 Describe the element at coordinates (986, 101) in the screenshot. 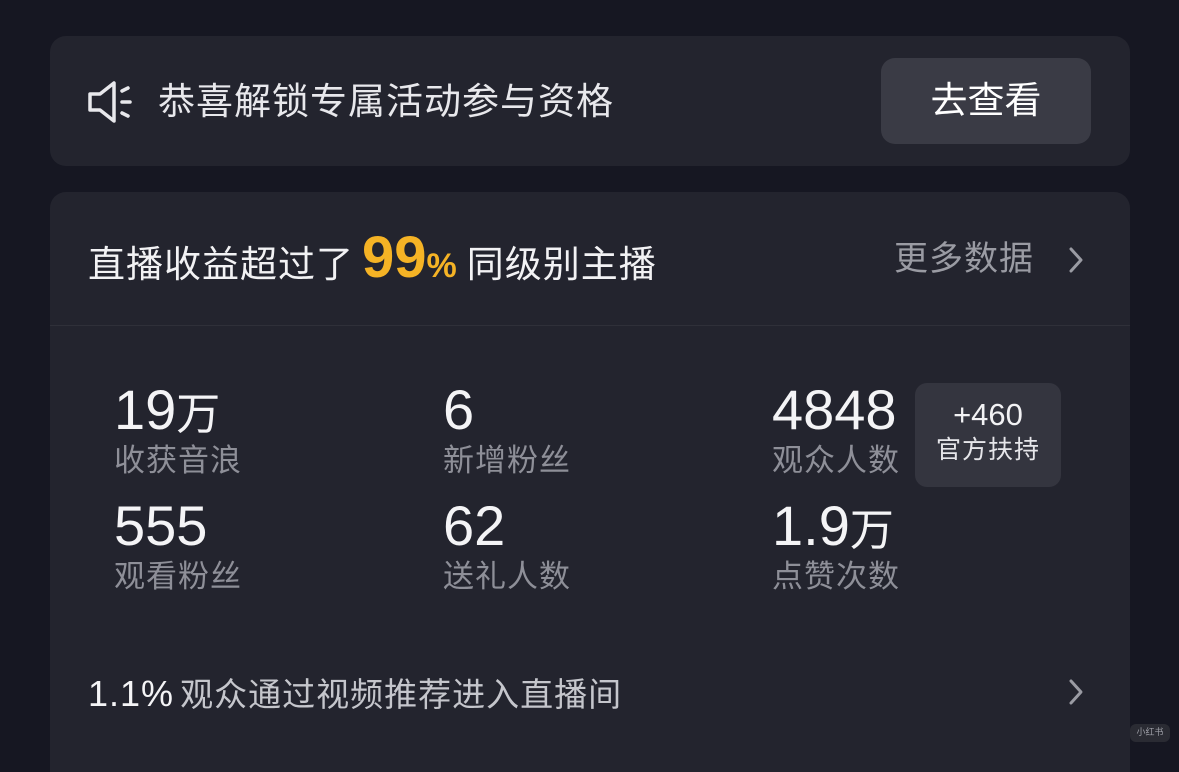

I see `view-button: 去查看` at that location.